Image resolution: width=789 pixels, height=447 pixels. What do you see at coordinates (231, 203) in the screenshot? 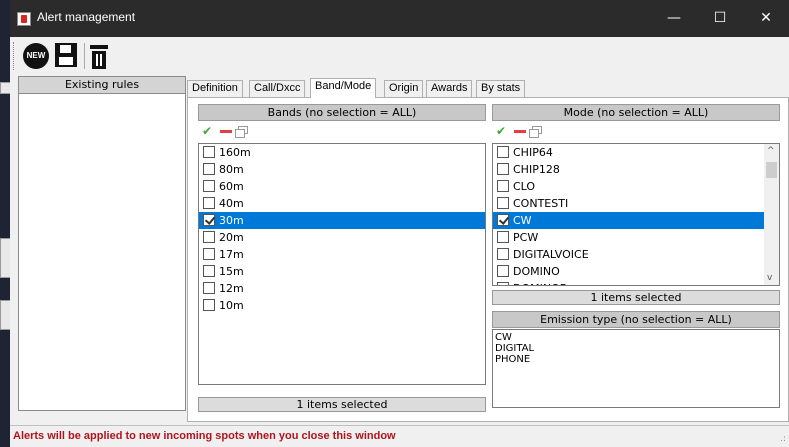
I see `band-label: 40m` at bounding box center [231, 203].